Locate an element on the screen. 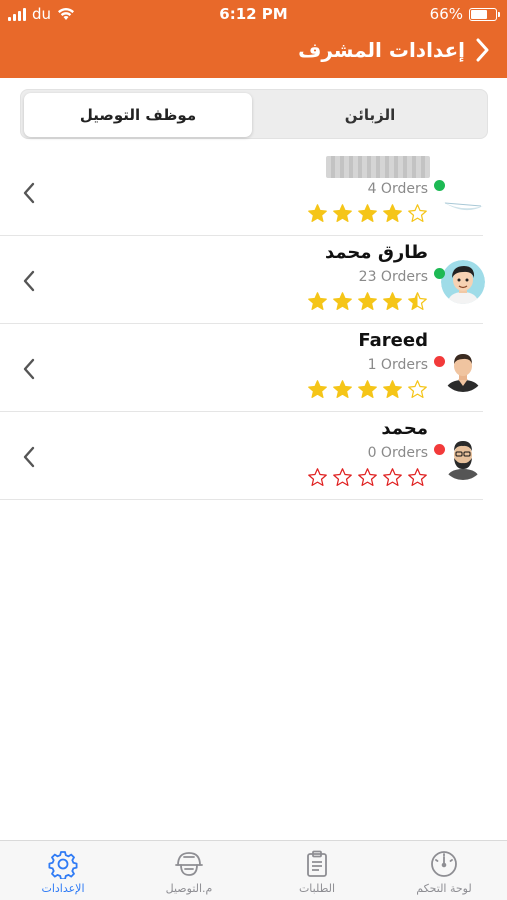 This screenshot has width=507, height=900. star-half-icon is located at coordinates (417, 301).